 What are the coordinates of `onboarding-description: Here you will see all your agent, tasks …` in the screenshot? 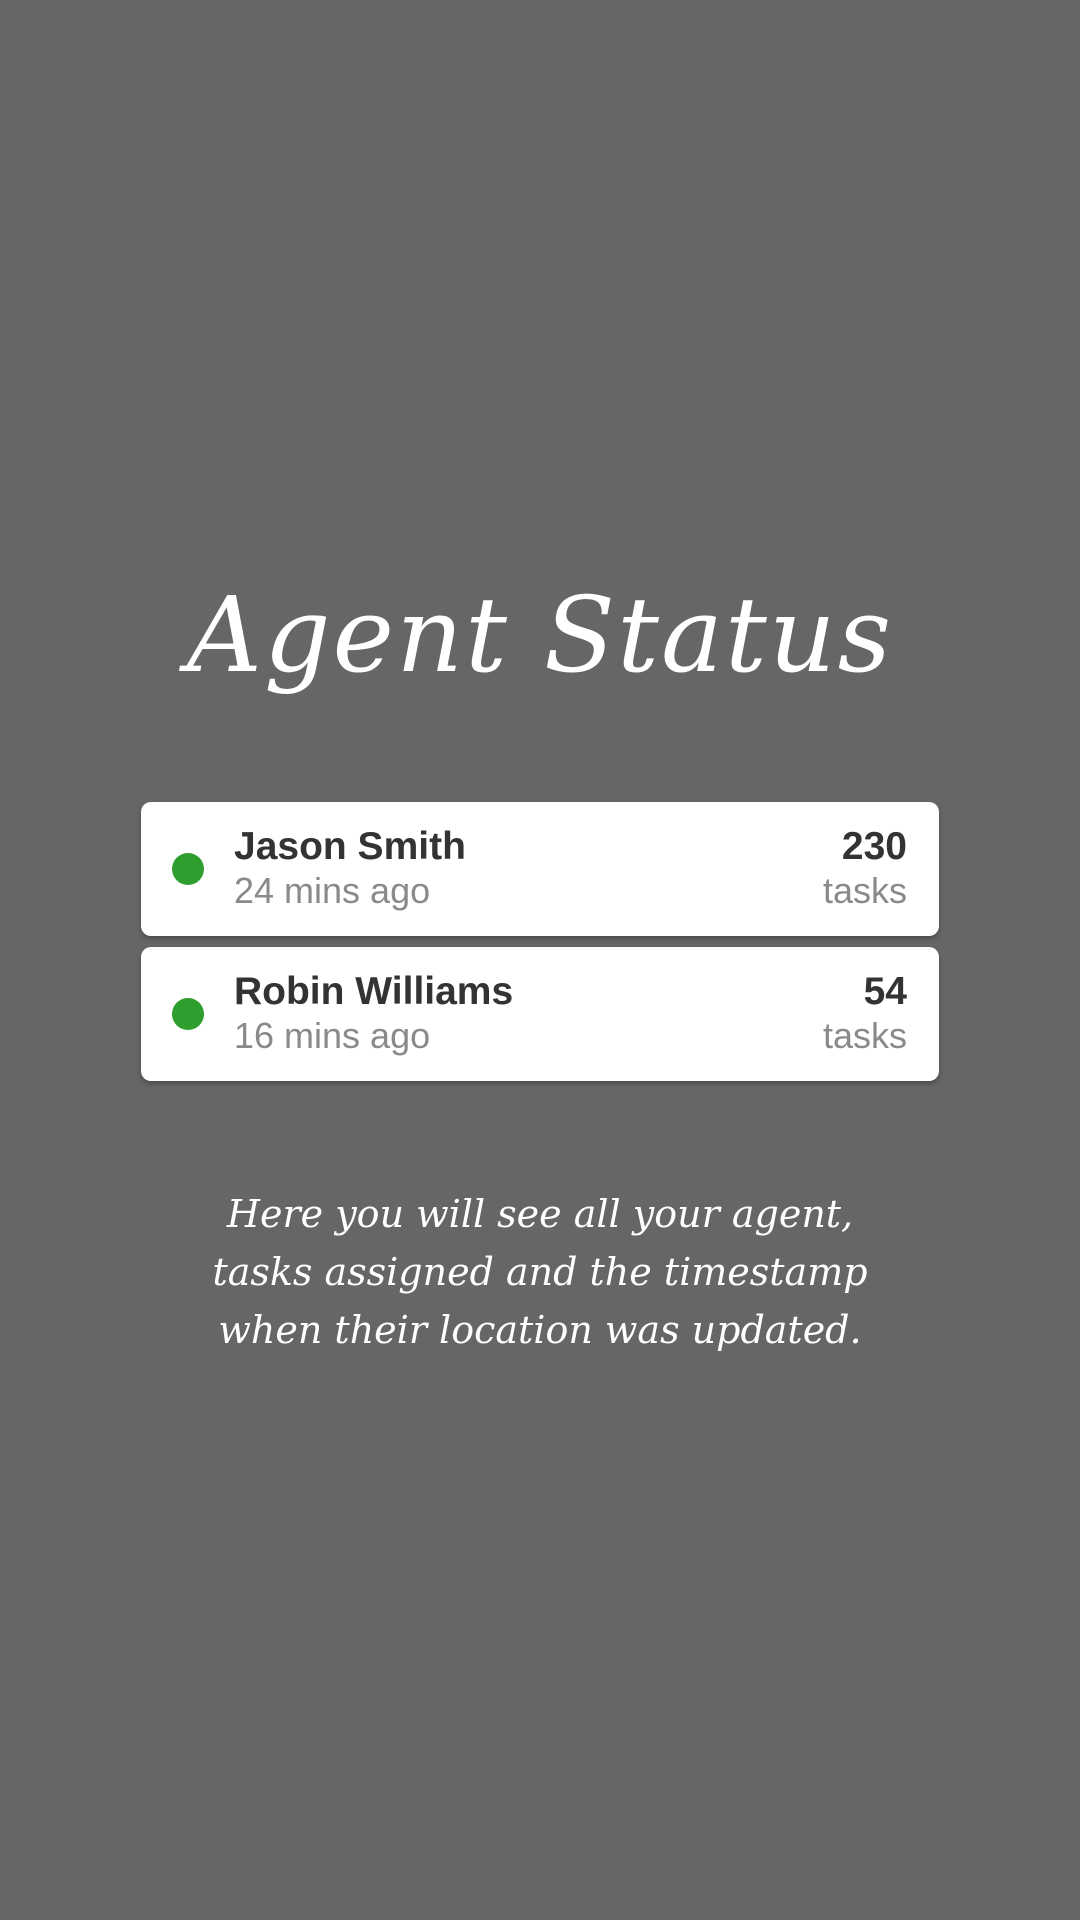 It's located at (540, 1272).